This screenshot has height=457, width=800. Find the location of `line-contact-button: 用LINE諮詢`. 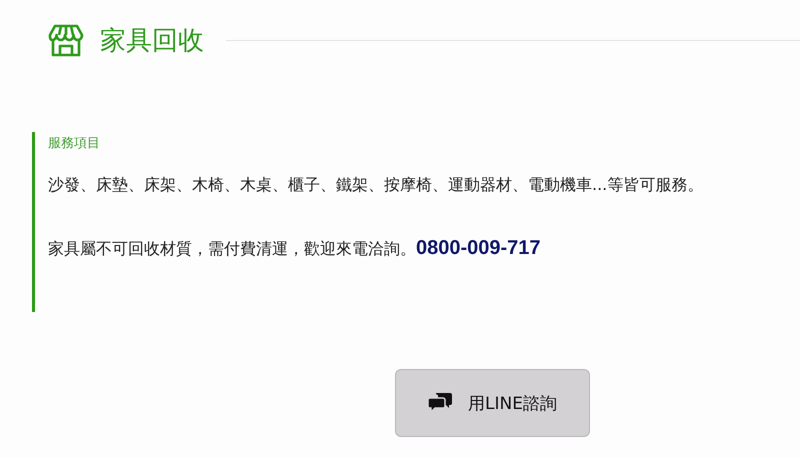

line-contact-button: 用LINE諮詢 is located at coordinates (492, 403).